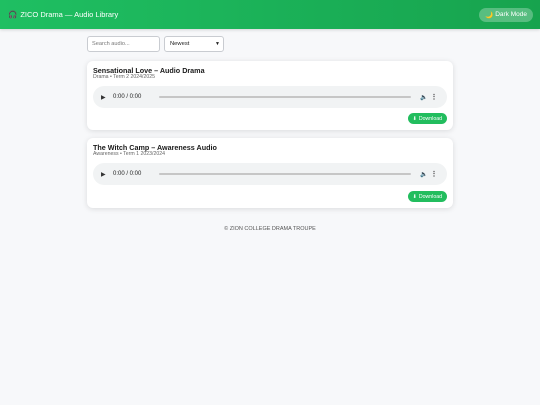 The height and width of the screenshot is (405, 540). I want to click on app-title-text: ZICO Drama — Audio Library, so click(69, 14).